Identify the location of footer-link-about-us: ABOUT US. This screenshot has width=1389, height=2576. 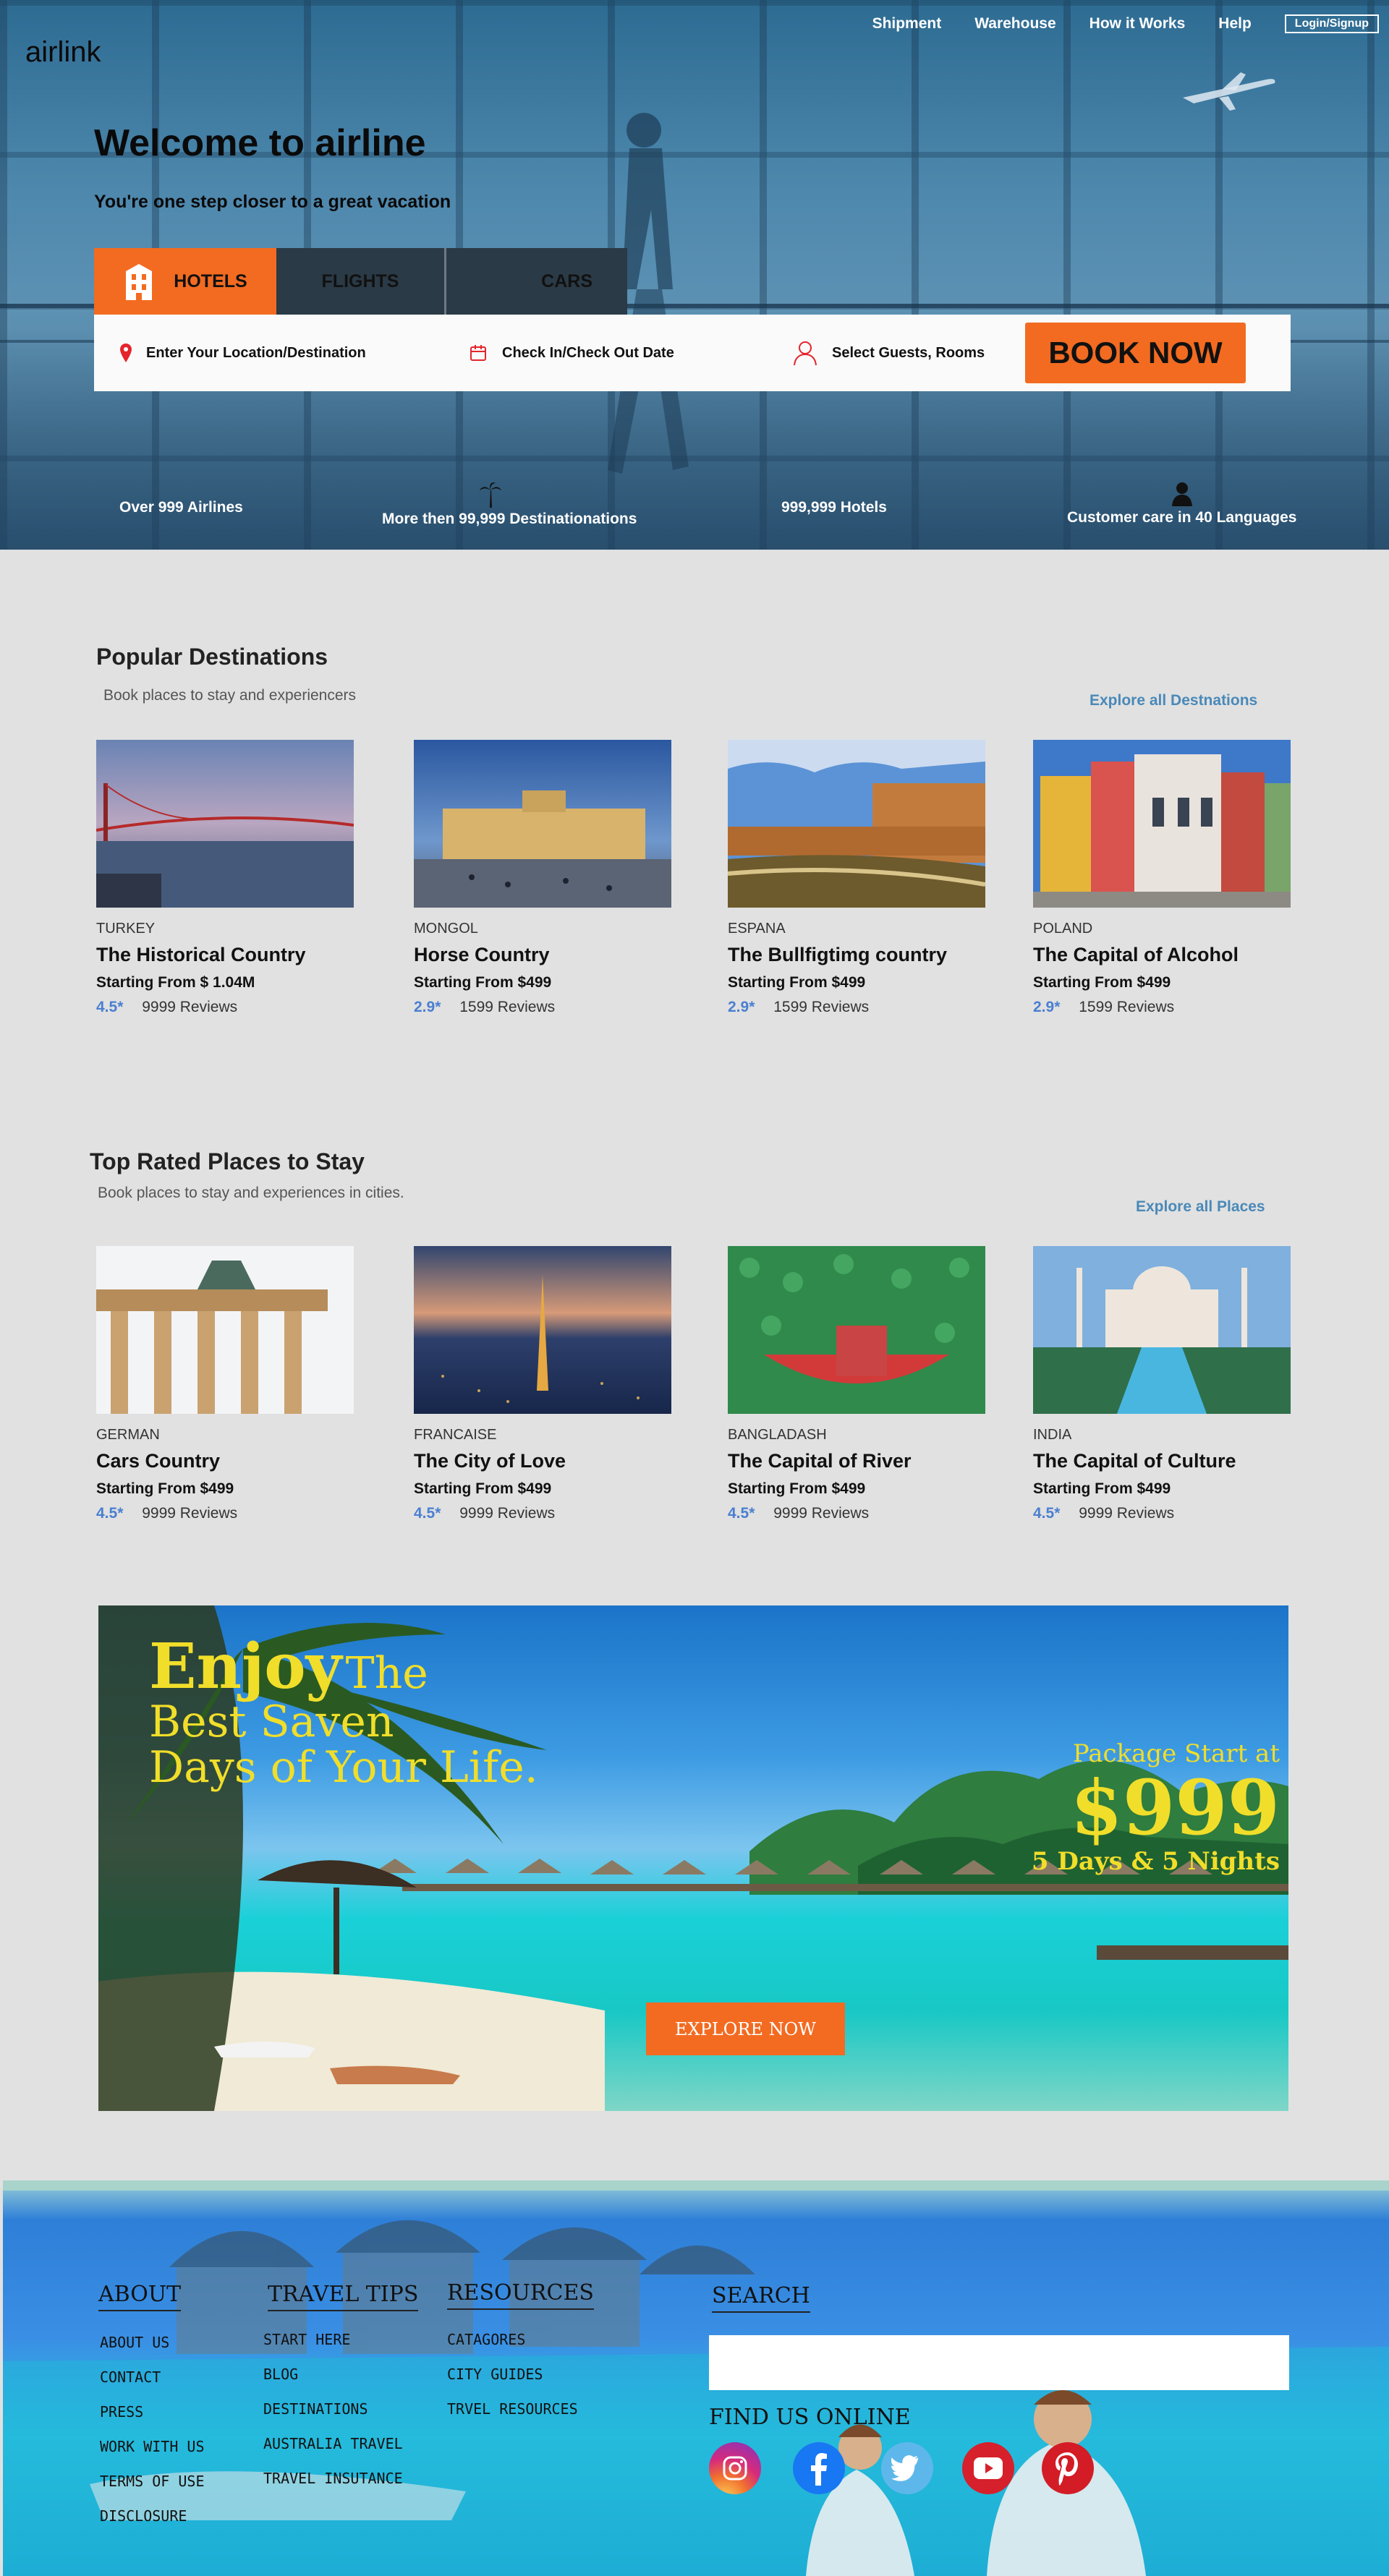
(134, 2342).